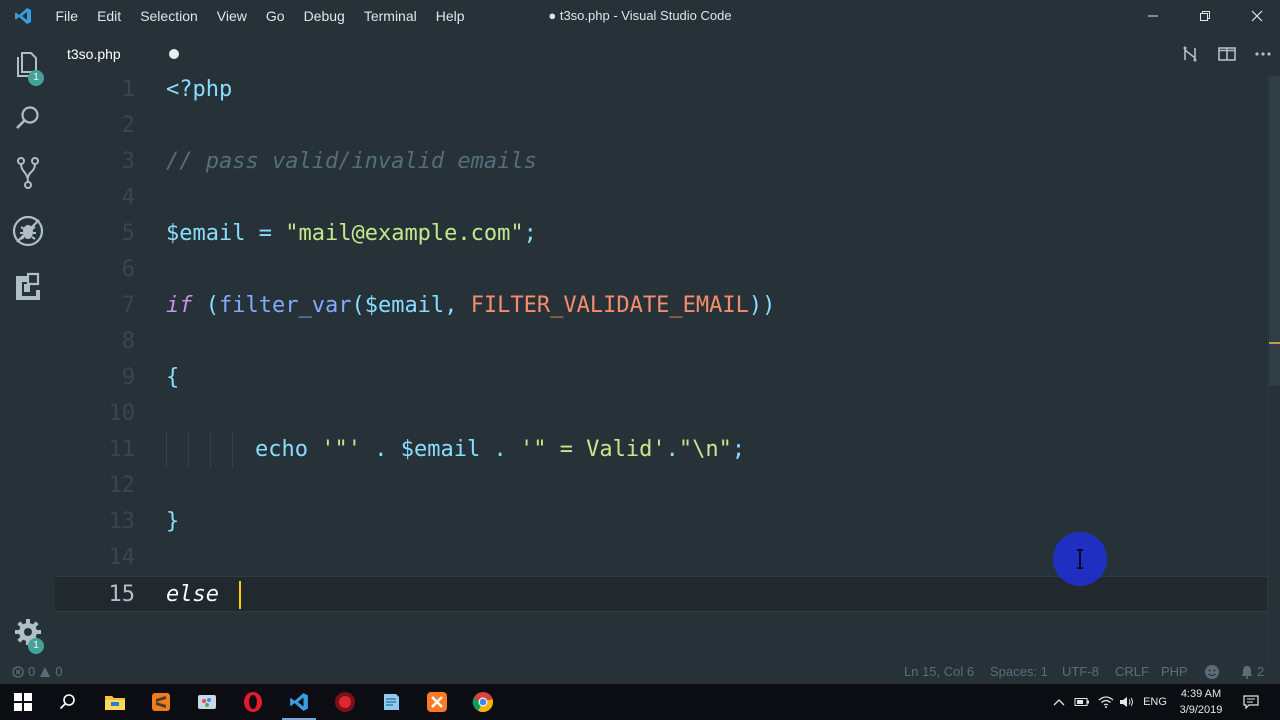  Describe the element at coordinates (188, 450) in the screenshot. I see `indent-guide` at that location.